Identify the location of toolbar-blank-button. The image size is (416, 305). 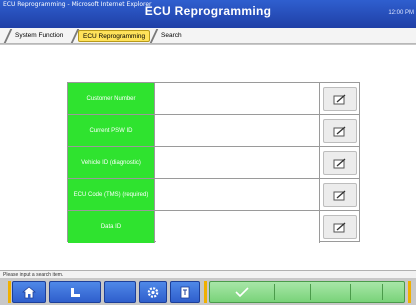
(120, 292).